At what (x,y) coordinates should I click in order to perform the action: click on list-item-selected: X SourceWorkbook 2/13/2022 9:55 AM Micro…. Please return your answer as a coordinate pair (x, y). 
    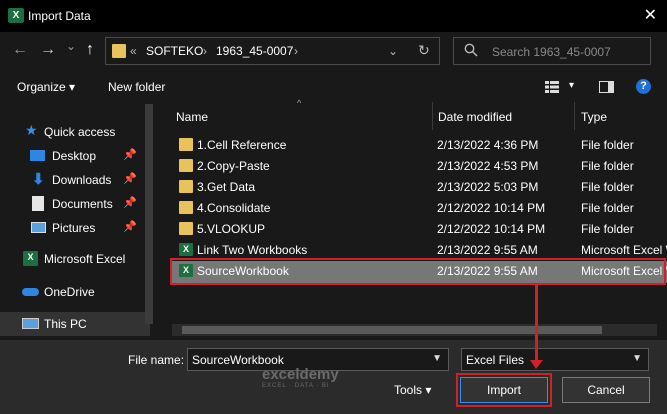
    Looking at the image, I should click on (418, 272).